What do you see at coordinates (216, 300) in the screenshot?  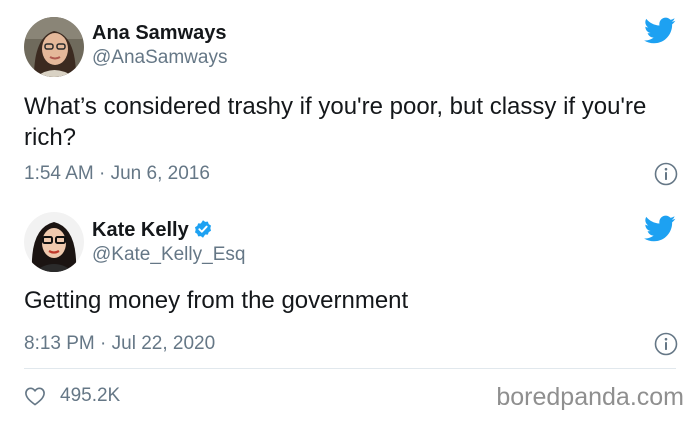 I see `tweet-text: Getting money from the government` at bounding box center [216, 300].